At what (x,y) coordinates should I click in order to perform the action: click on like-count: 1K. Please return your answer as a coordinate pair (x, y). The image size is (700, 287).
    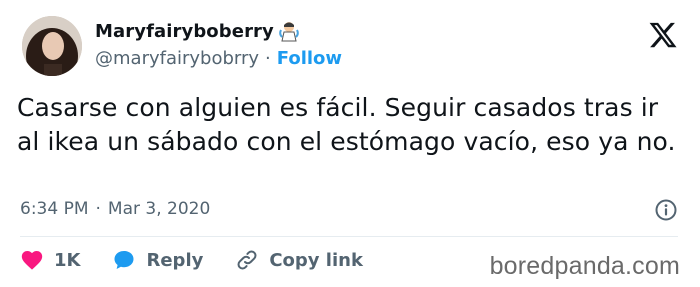
    Looking at the image, I should click on (67, 260).